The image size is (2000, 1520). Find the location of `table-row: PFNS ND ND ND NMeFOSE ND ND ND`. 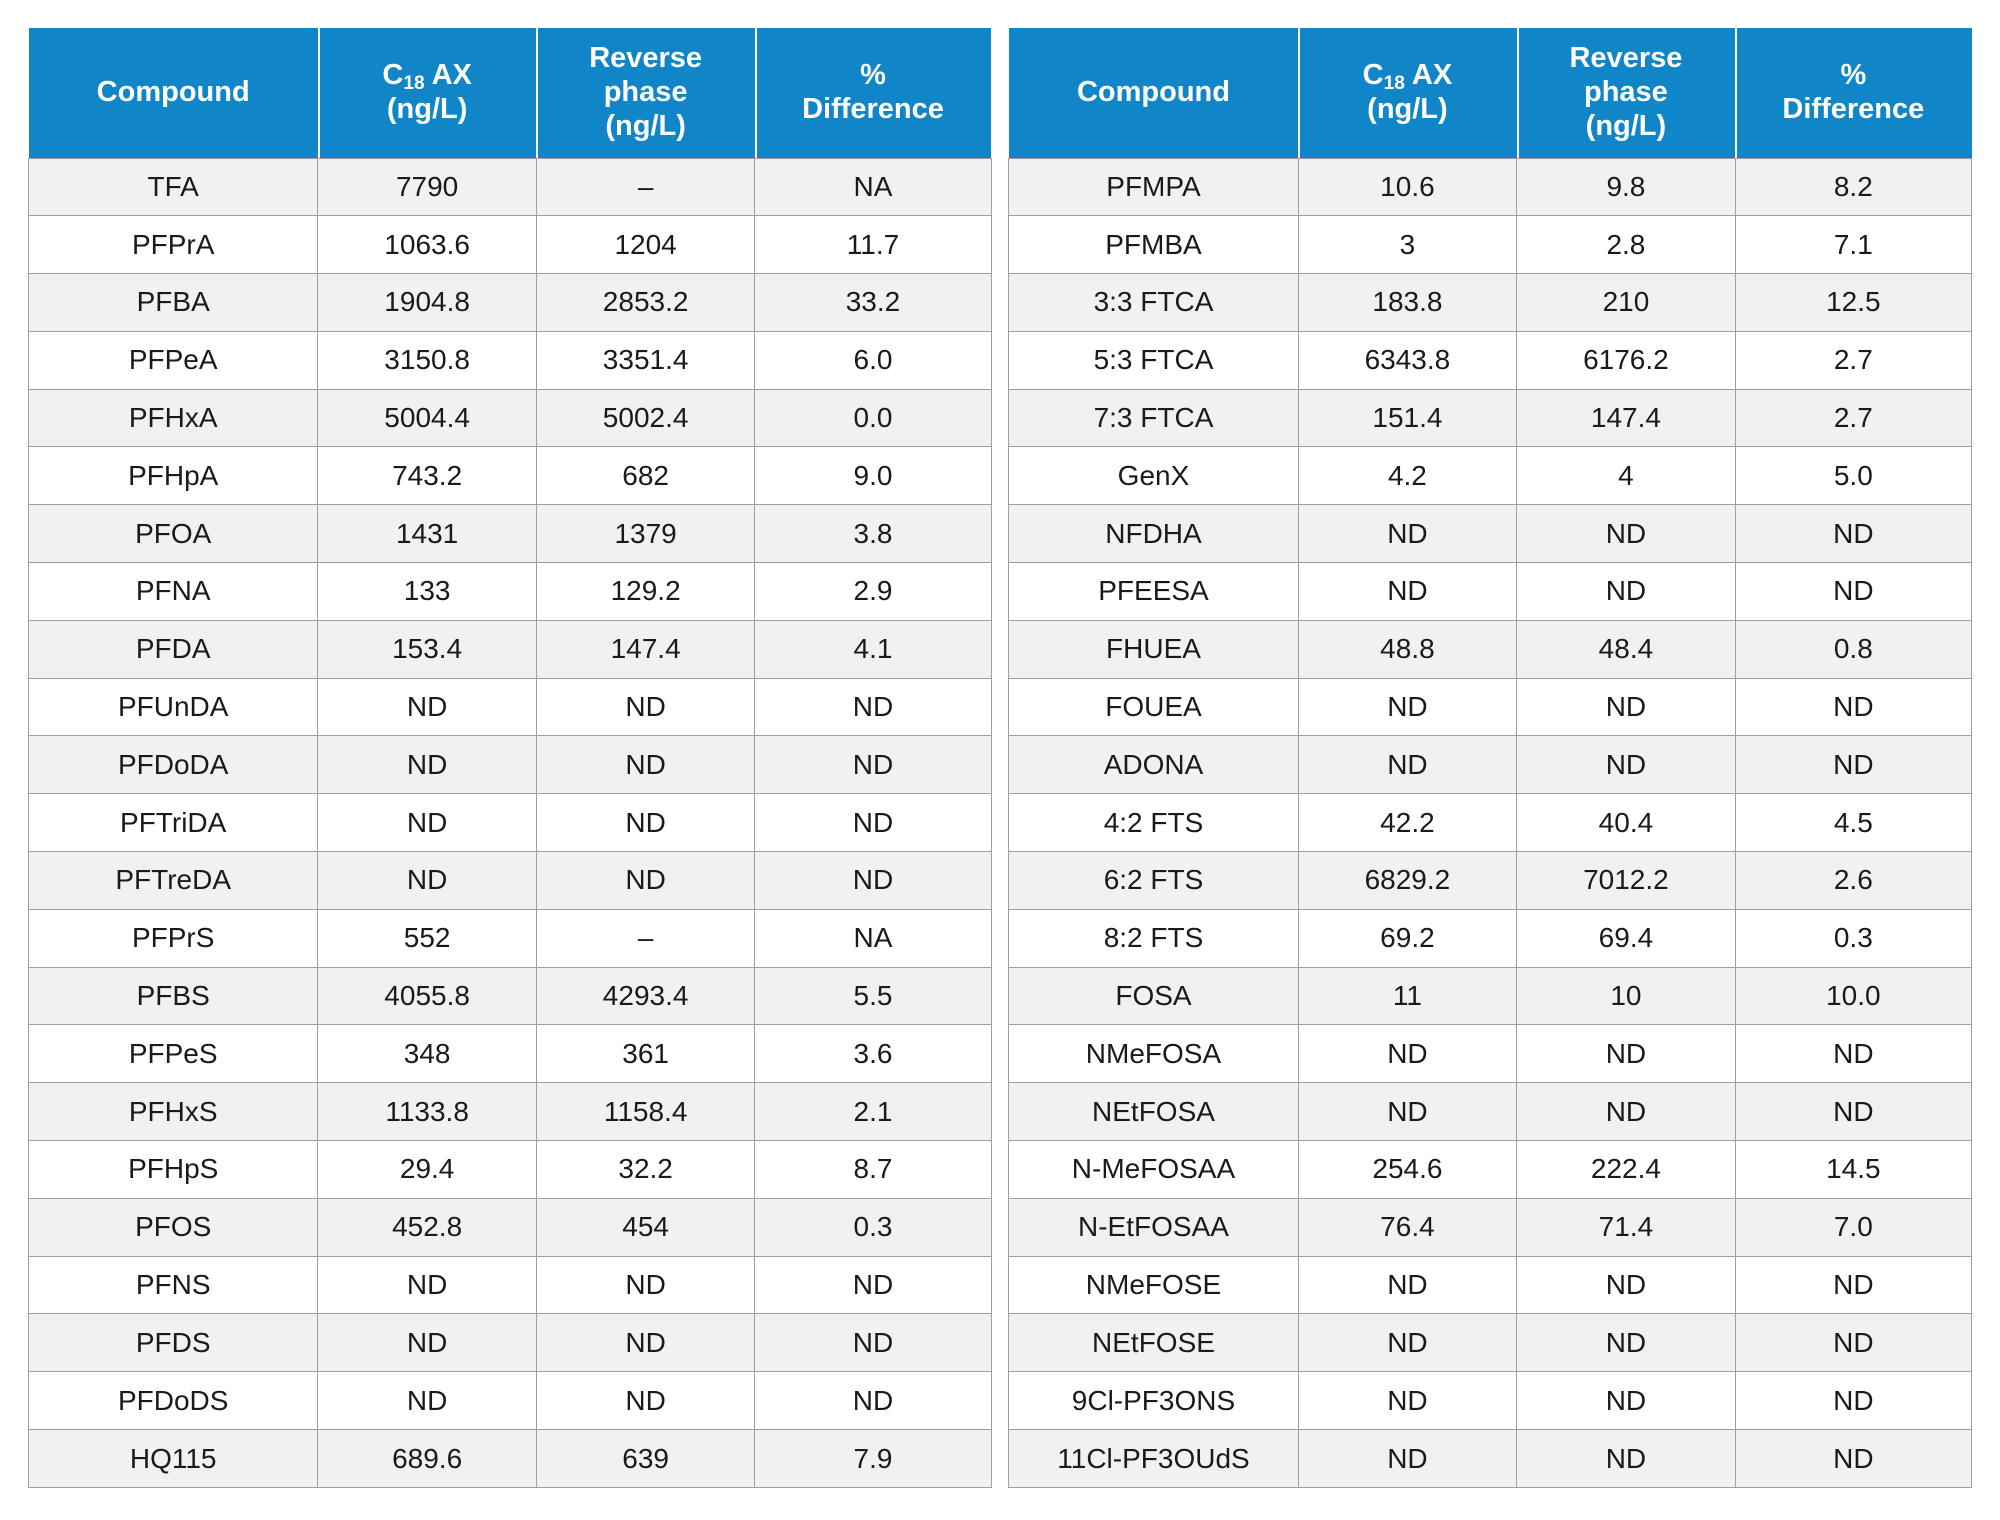

table-row: PFNS ND ND ND NMeFOSE ND ND ND is located at coordinates (1000, 1285).